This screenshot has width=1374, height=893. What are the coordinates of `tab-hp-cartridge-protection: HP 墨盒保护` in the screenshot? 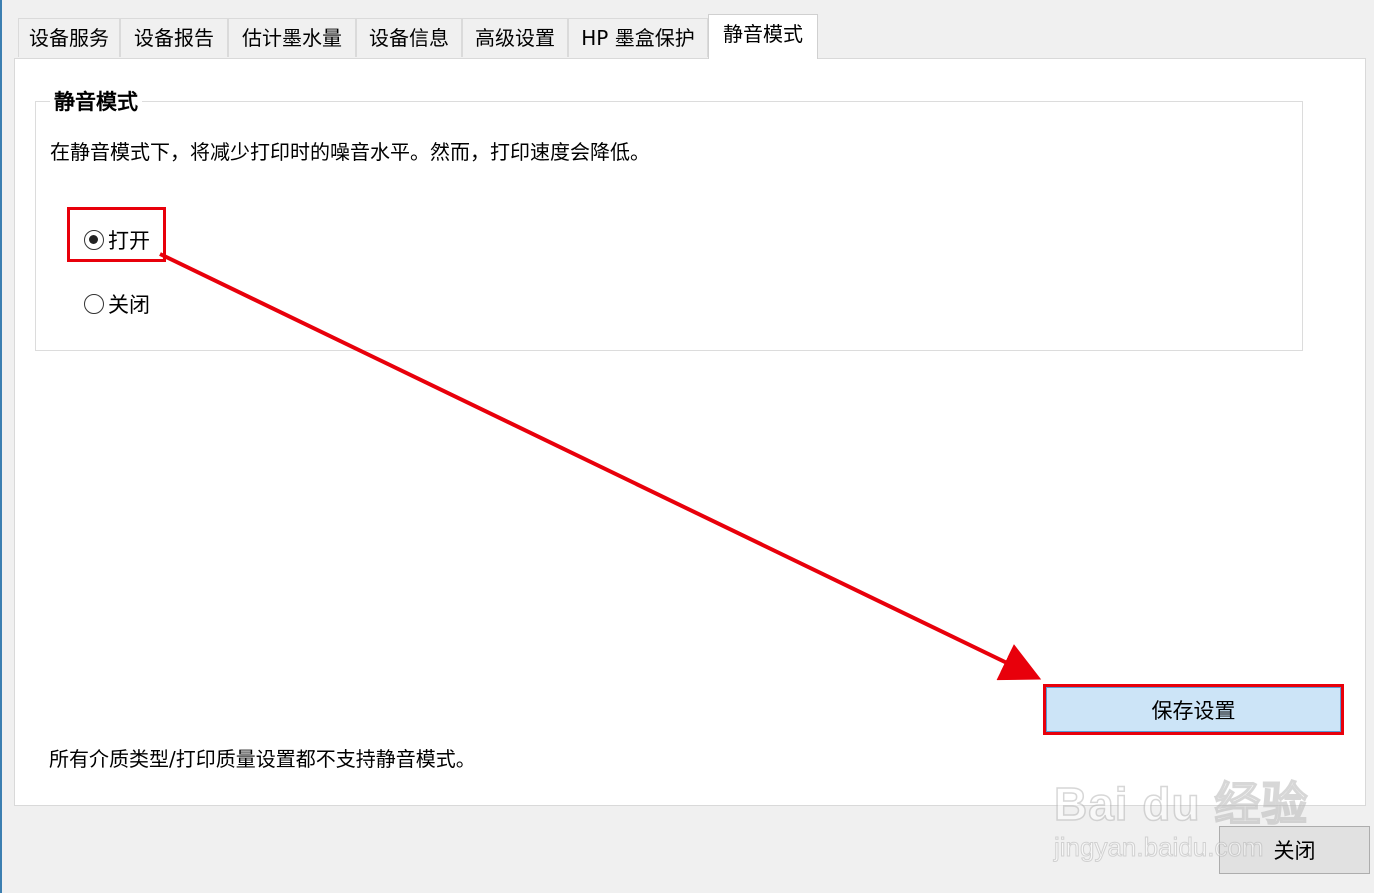 It's located at (638, 37).